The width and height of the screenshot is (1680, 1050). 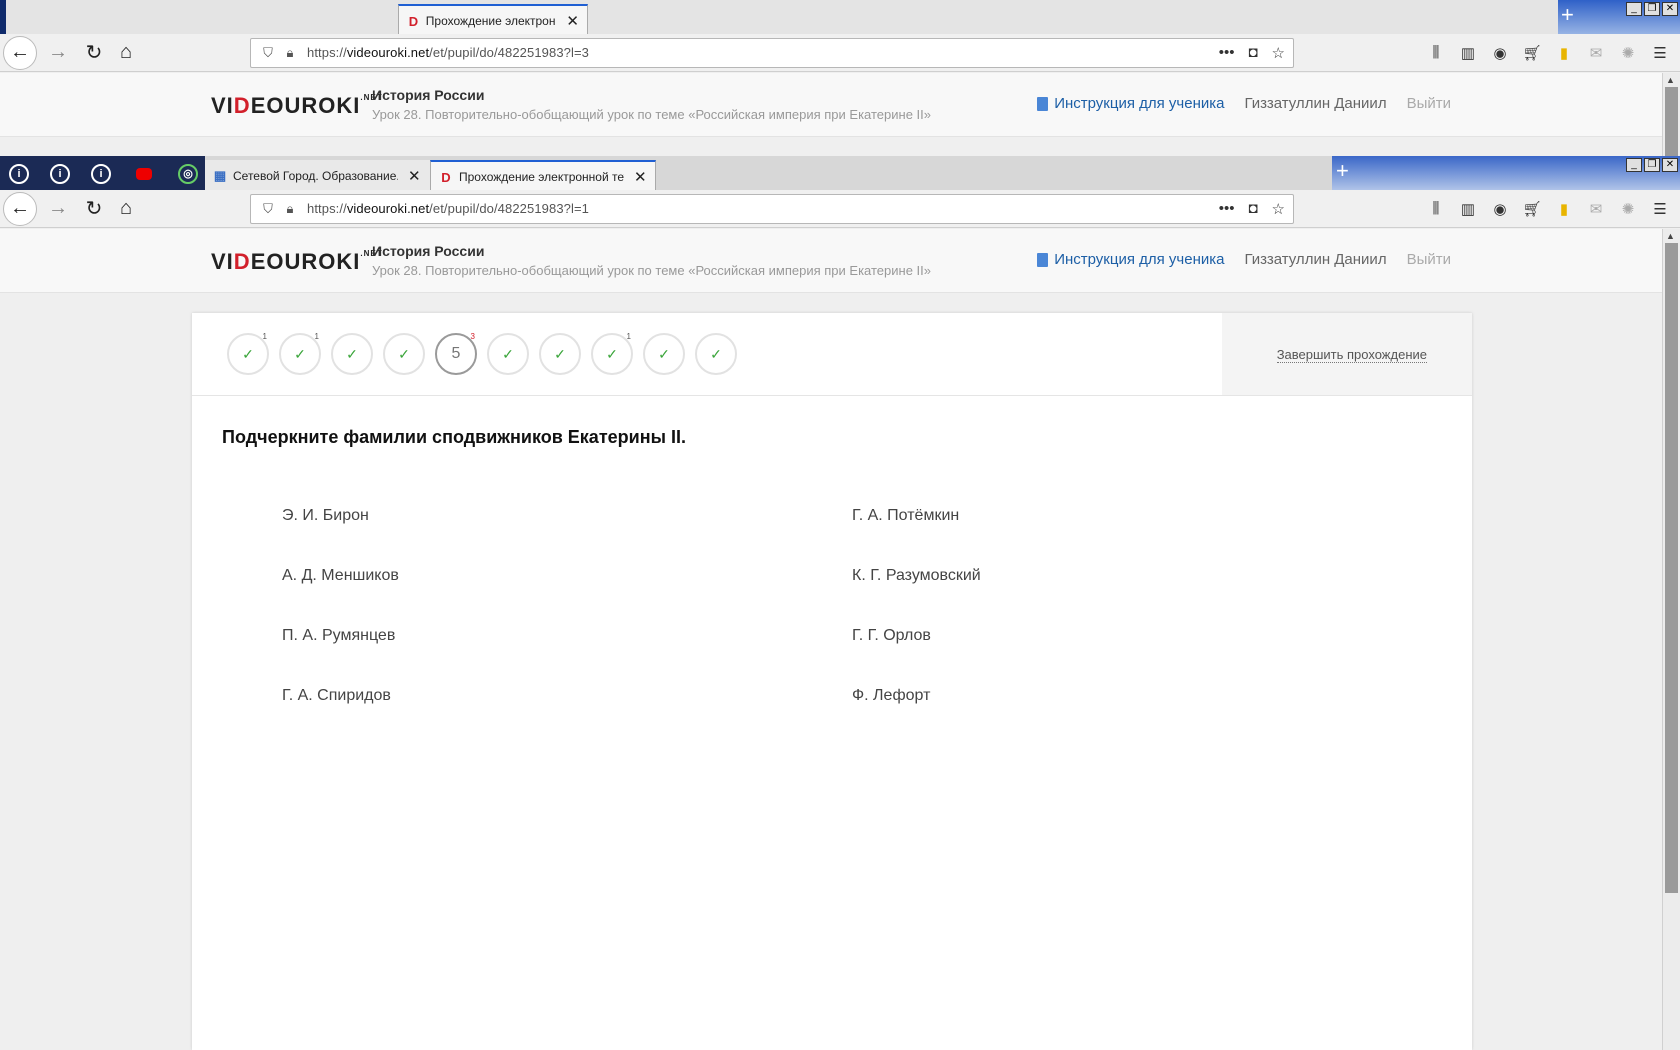 What do you see at coordinates (508, 354) in the screenshot?
I see `question-step-6: ✓` at bounding box center [508, 354].